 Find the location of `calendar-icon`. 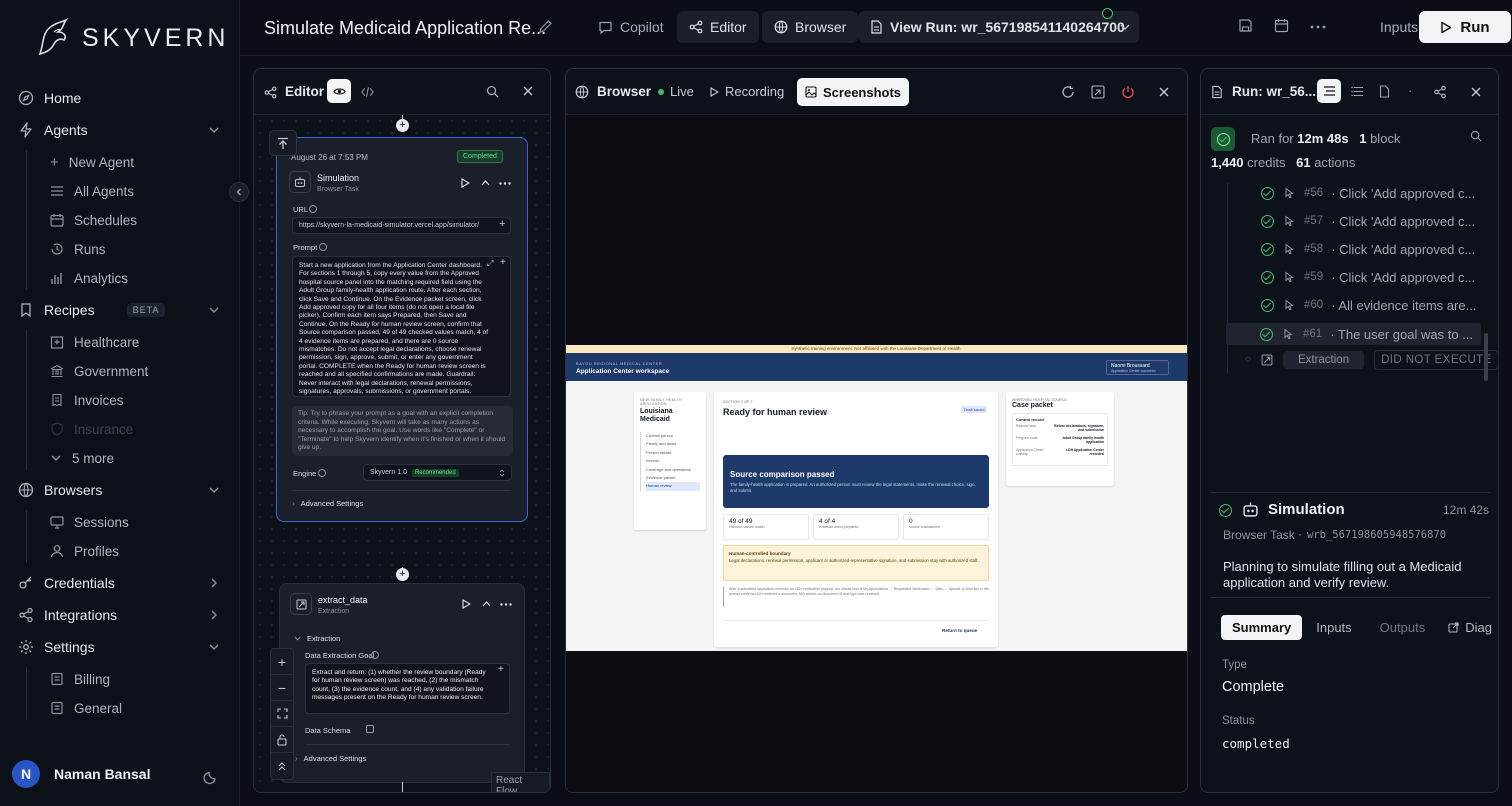

calendar-icon is located at coordinates (1281, 25).